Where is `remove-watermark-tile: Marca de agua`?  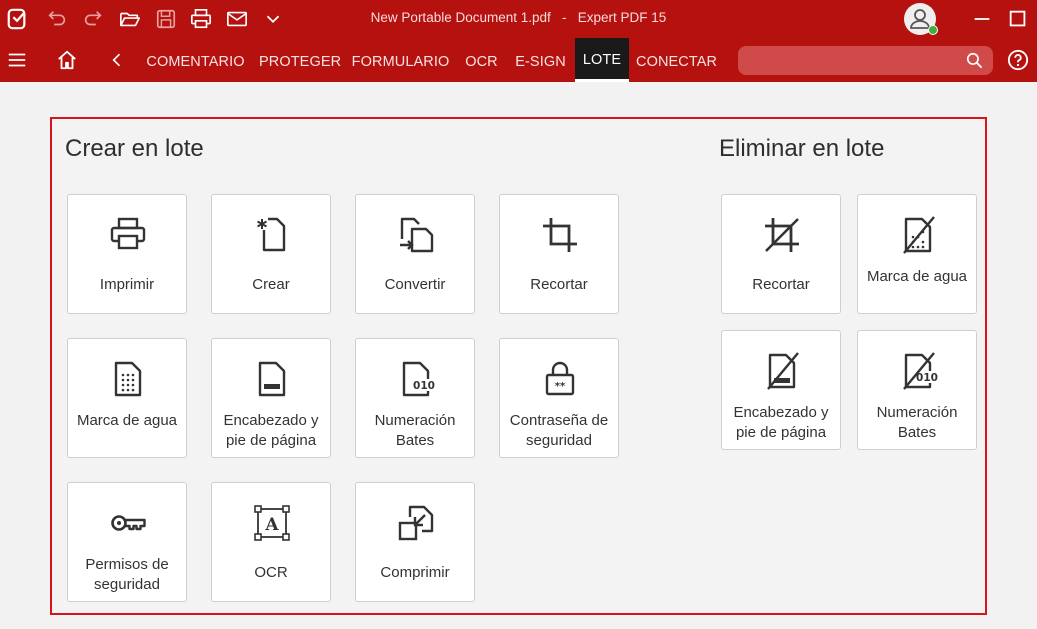
remove-watermark-tile: Marca de agua is located at coordinates (917, 254).